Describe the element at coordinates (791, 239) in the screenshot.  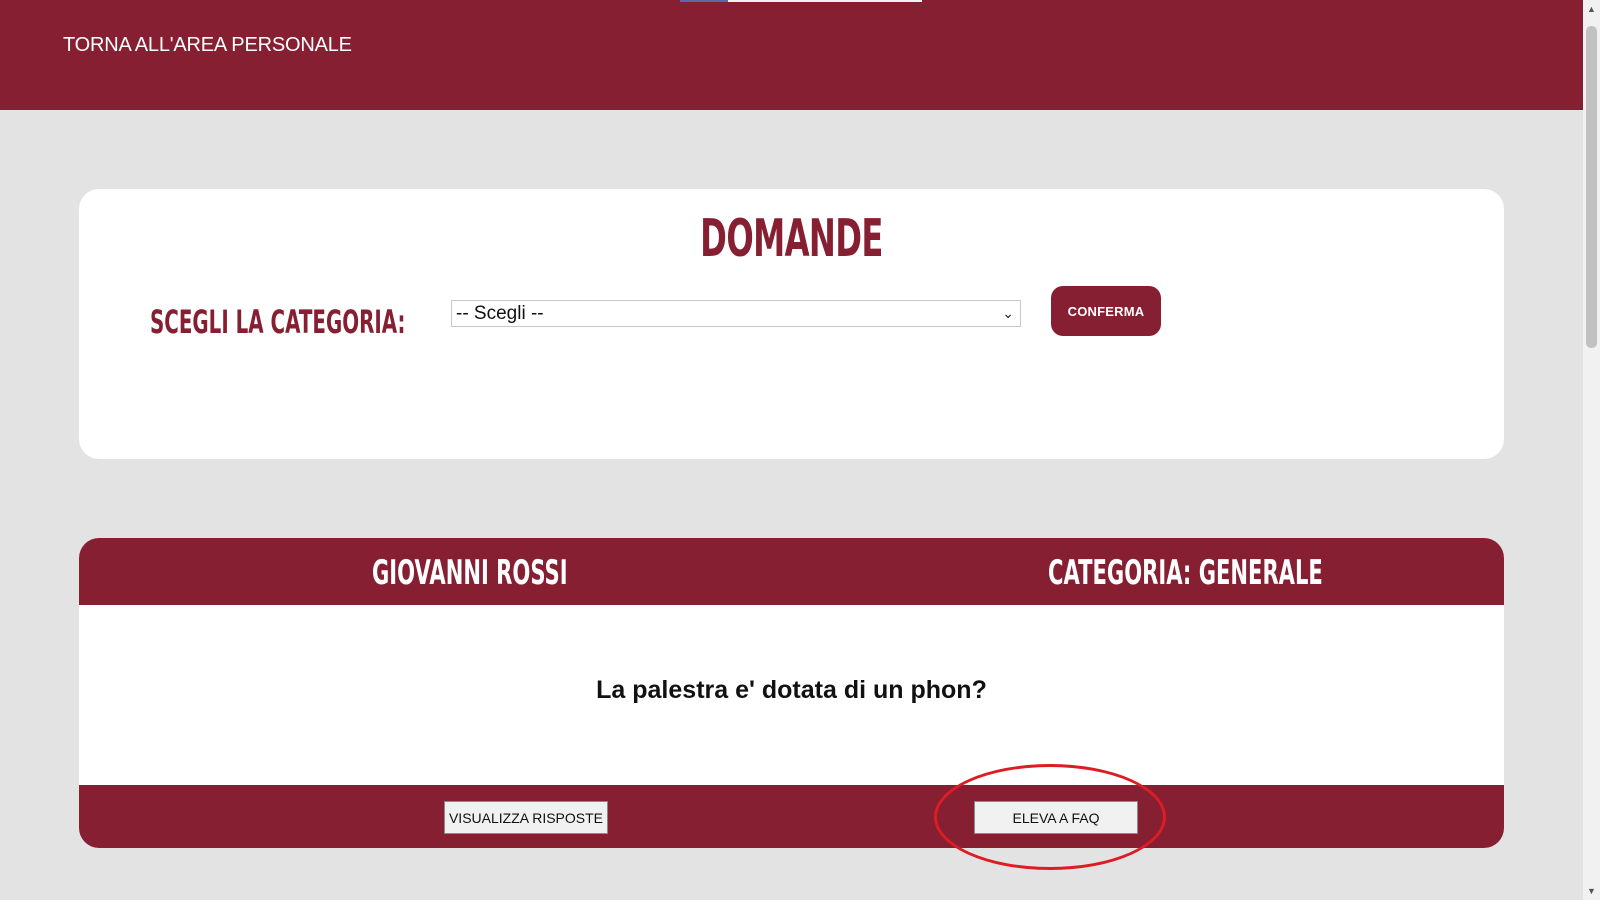
I see `page-title: DOMANDE` at that location.